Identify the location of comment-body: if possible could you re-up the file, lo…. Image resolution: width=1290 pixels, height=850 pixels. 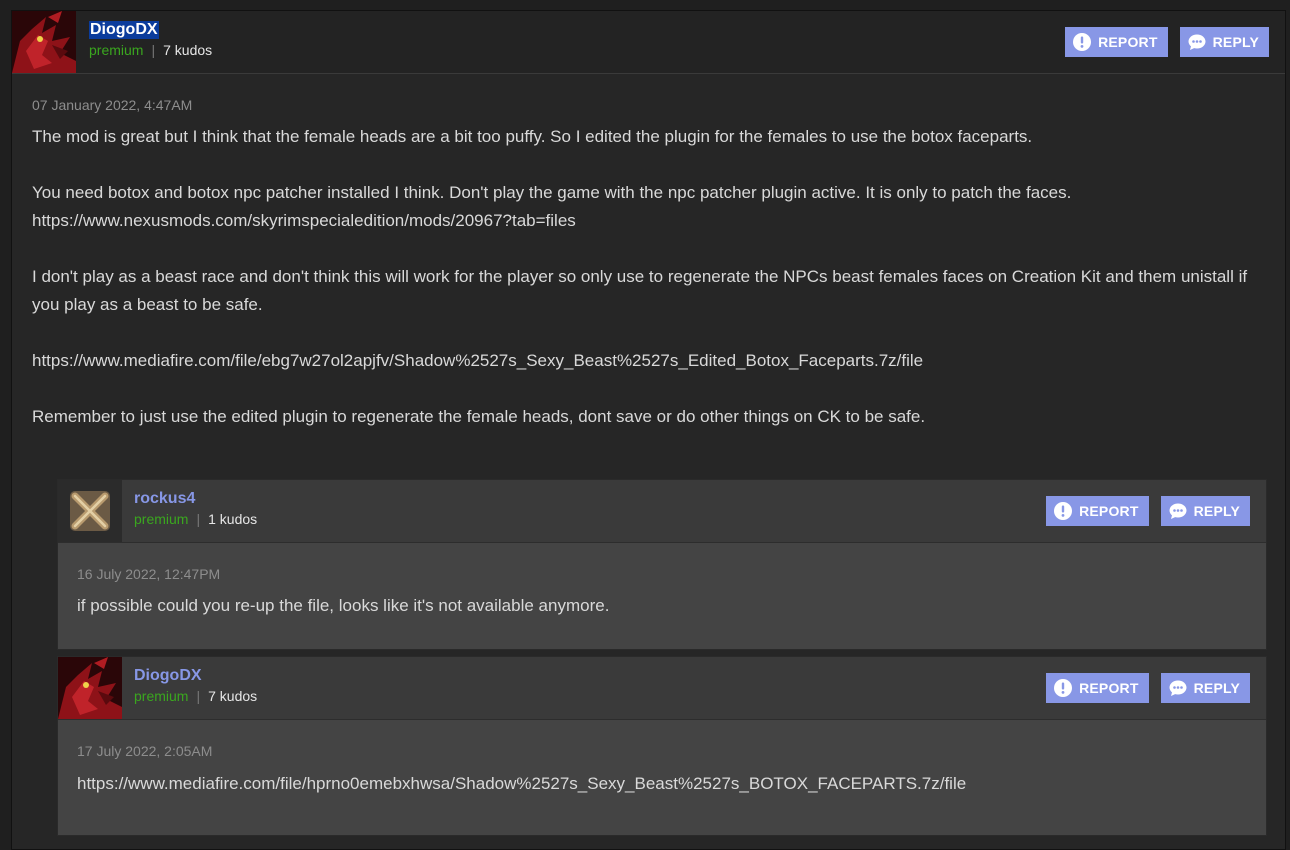
(662, 606).